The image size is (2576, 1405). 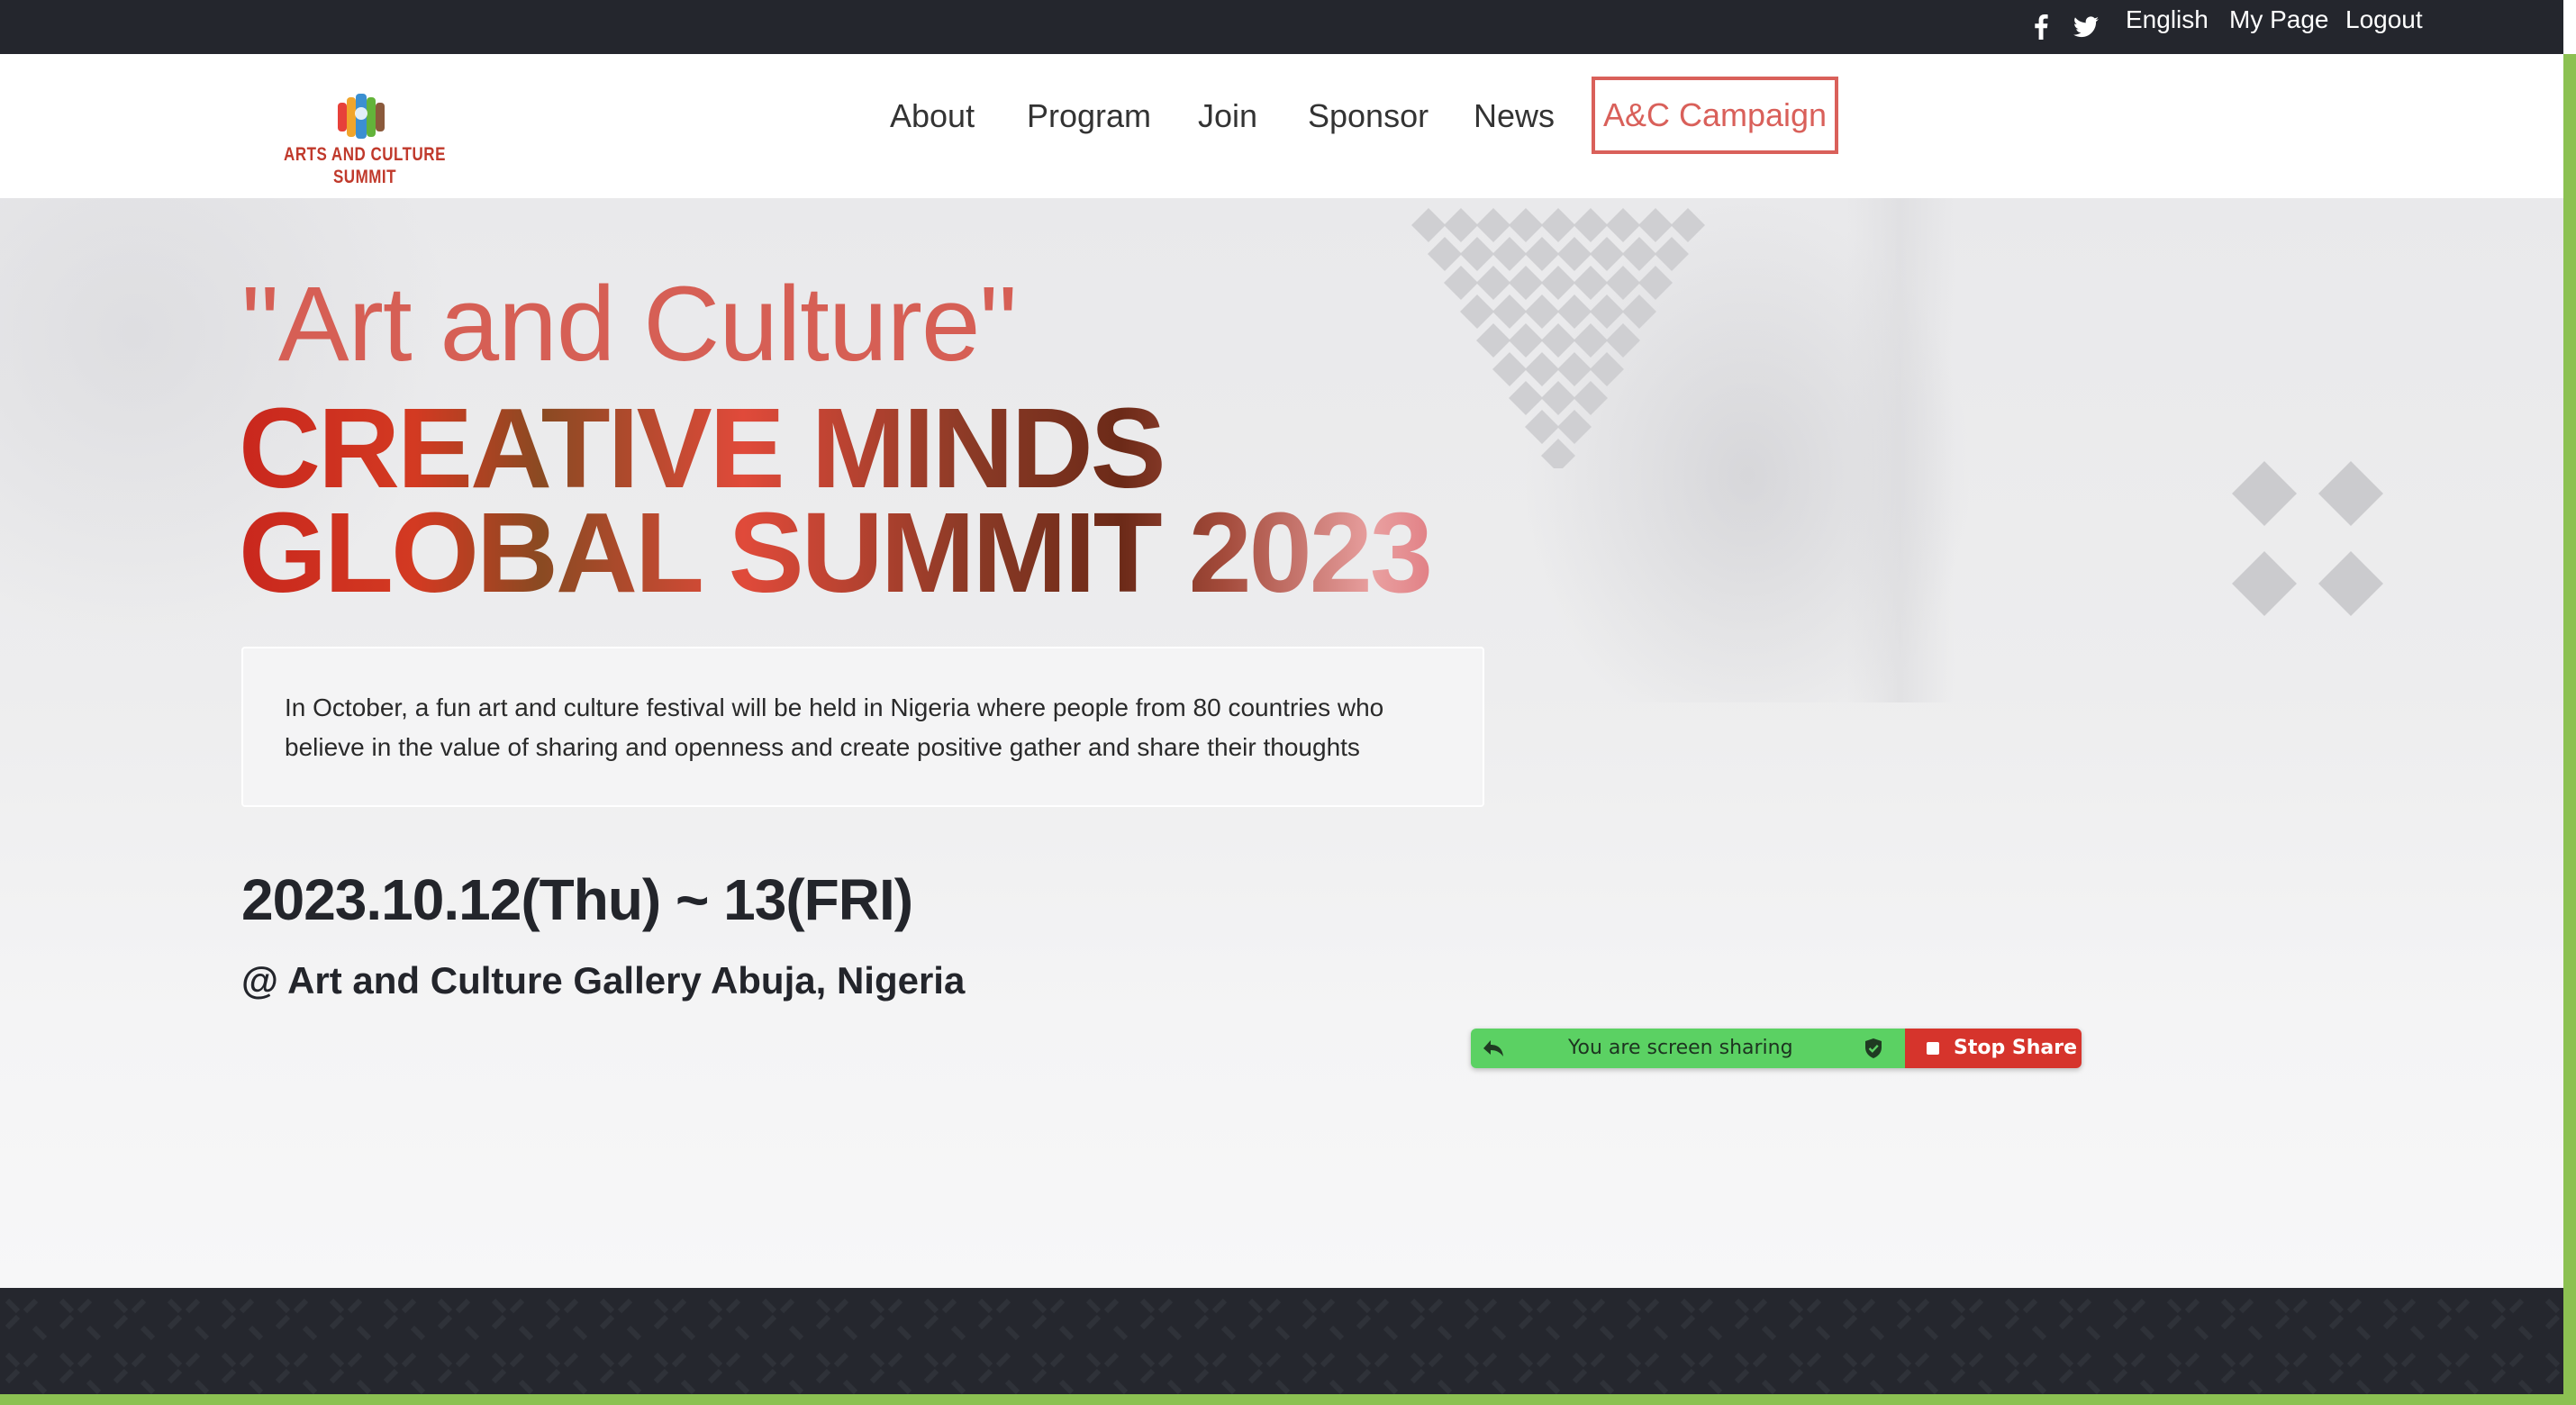 What do you see at coordinates (1873, 1048) in the screenshot?
I see `shield-icon` at bounding box center [1873, 1048].